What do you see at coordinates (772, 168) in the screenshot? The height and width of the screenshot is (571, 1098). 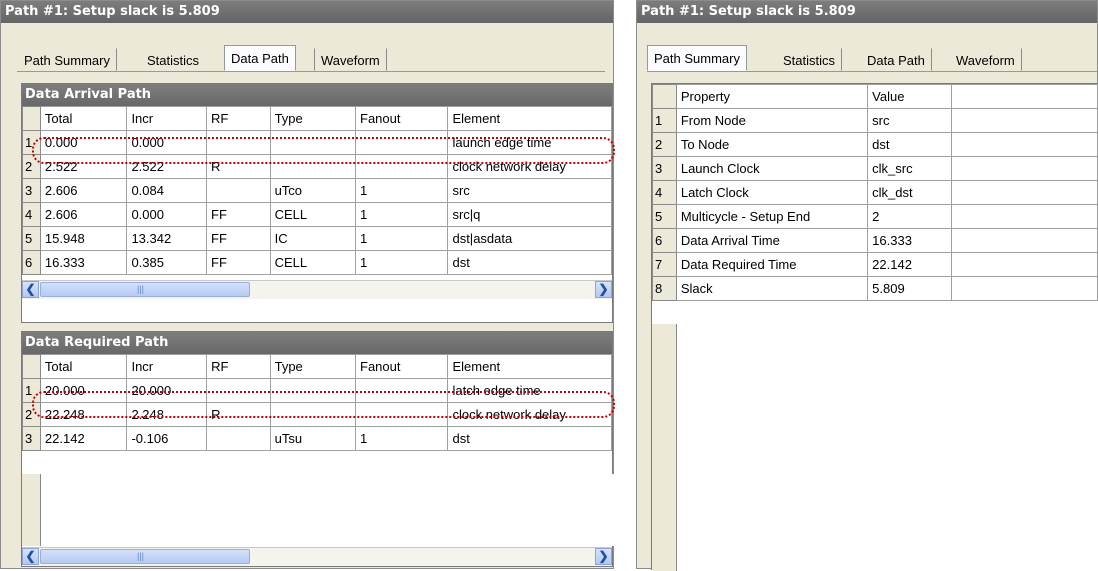 I see `cell-property: Launch Clock` at bounding box center [772, 168].